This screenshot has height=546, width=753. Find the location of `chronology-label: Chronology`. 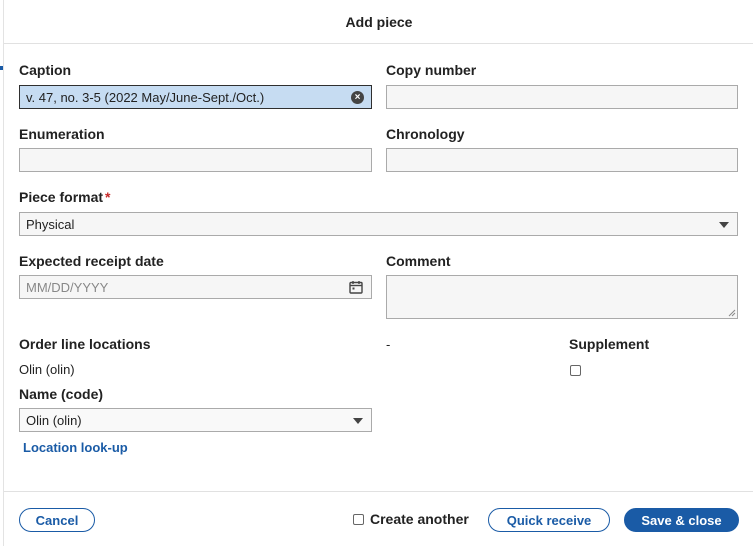

chronology-label: Chronology is located at coordinates (425, 134).